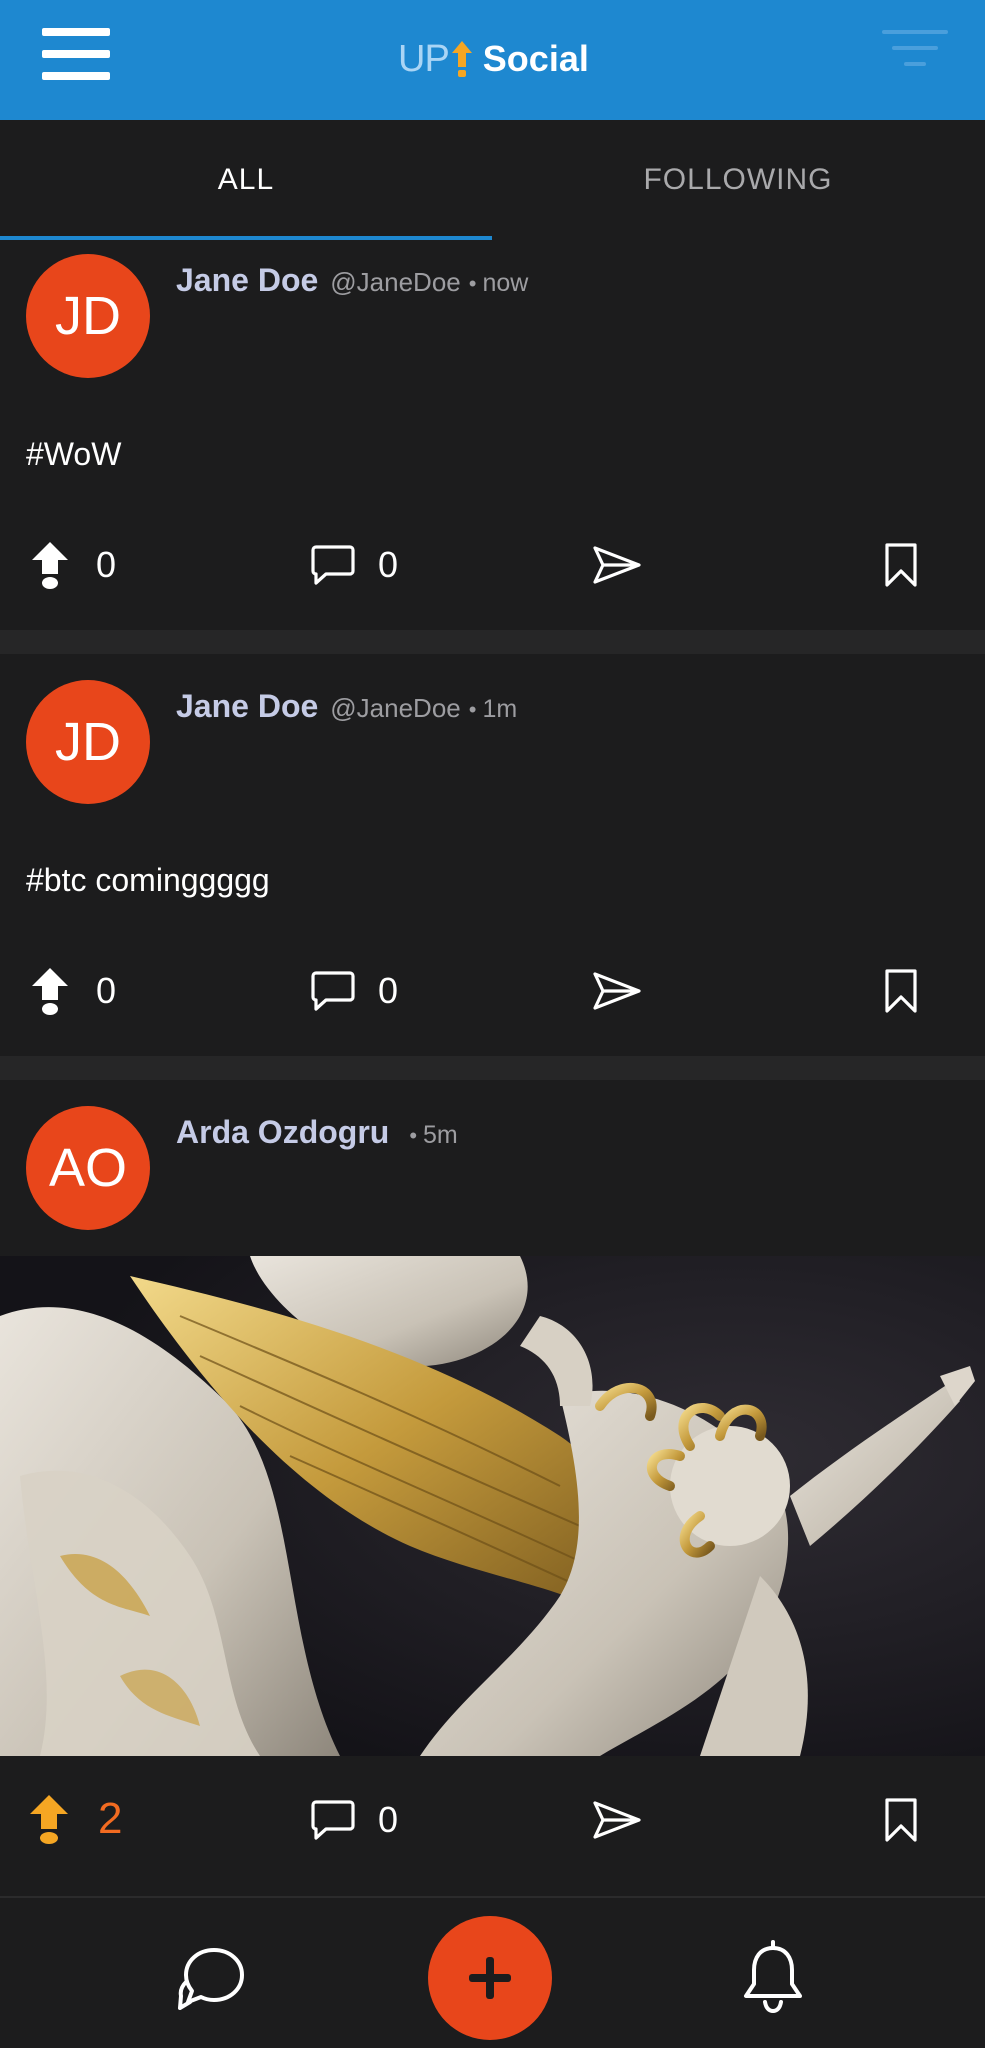 The width and height of the screenshot is (985, 2048). I want to click on post-text: #btc cominggggg, so click(148, 880).